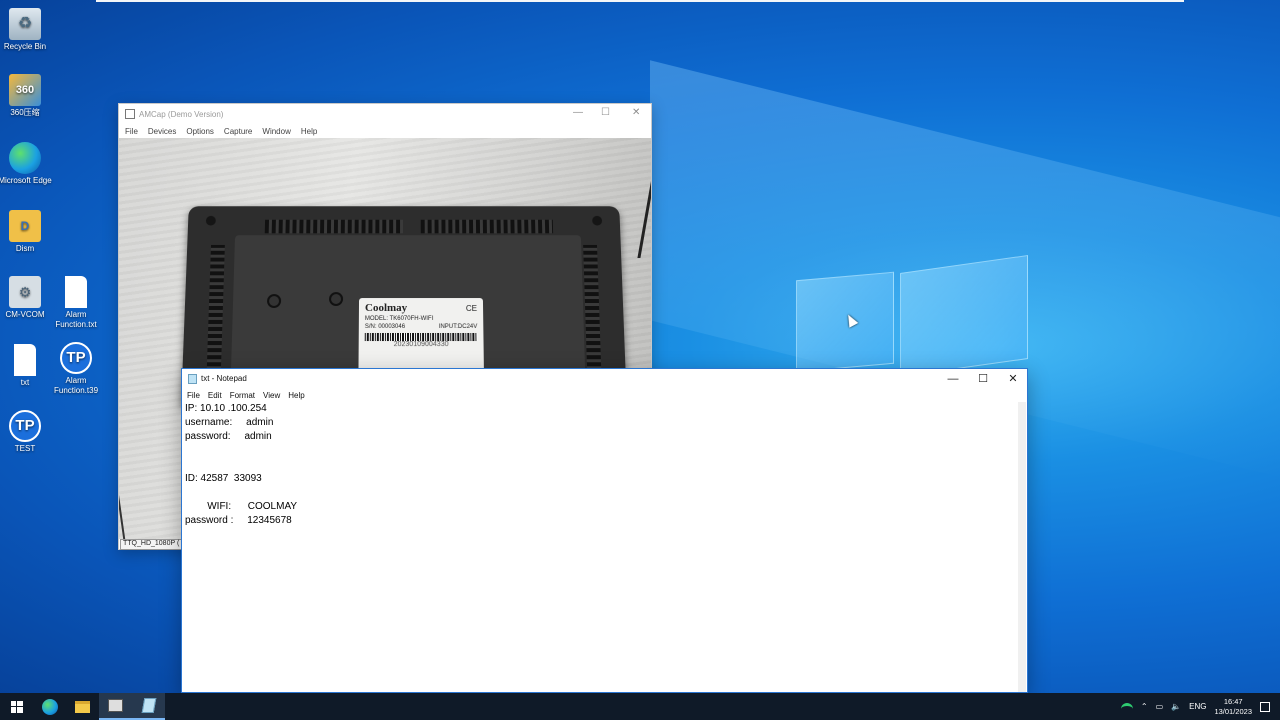 The height and width of the screenshot is (720, 1280). What do you see at coordinates (421, 345) in the screenshot?
I see `barcode-number: 20230109004330` at bounding box center [421, 345].